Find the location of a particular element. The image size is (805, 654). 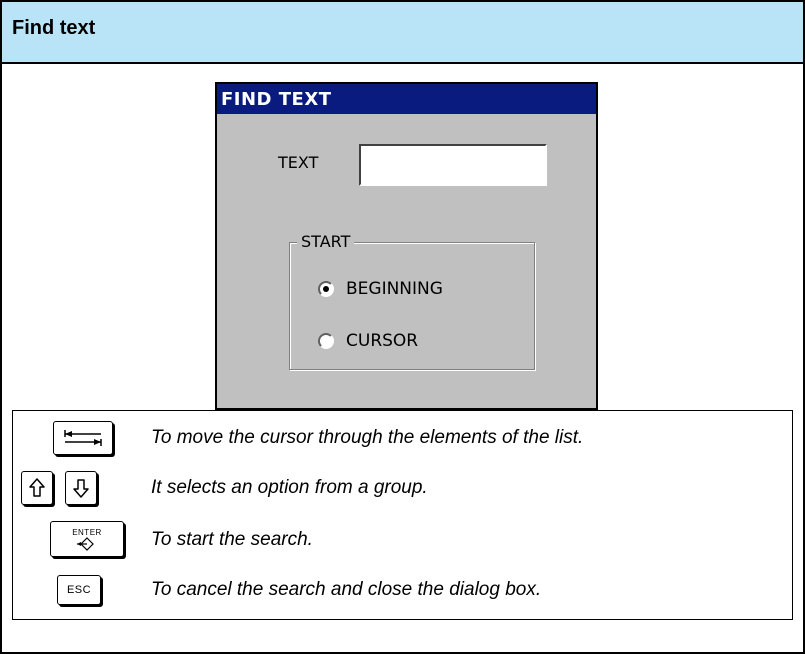

page-header: Find text is located at coordinates (402, 33).